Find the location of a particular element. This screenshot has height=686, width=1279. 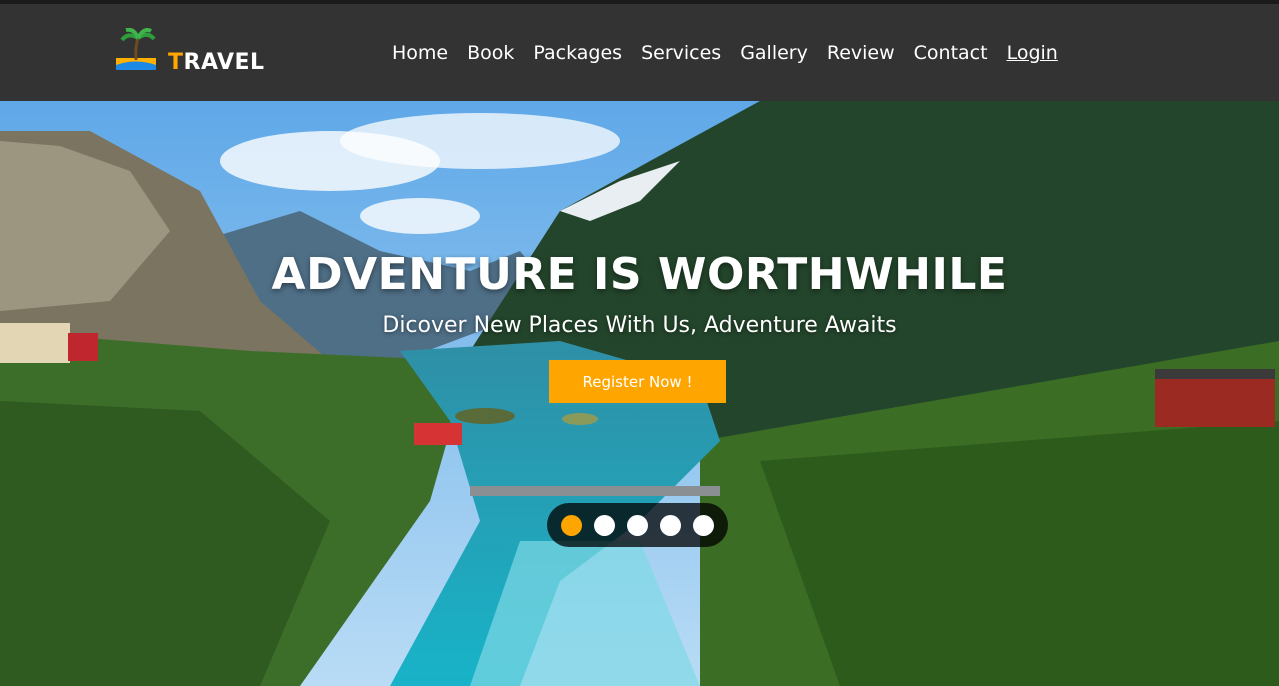

brand-name: TRAVEL is located at coordinates (216, 62).